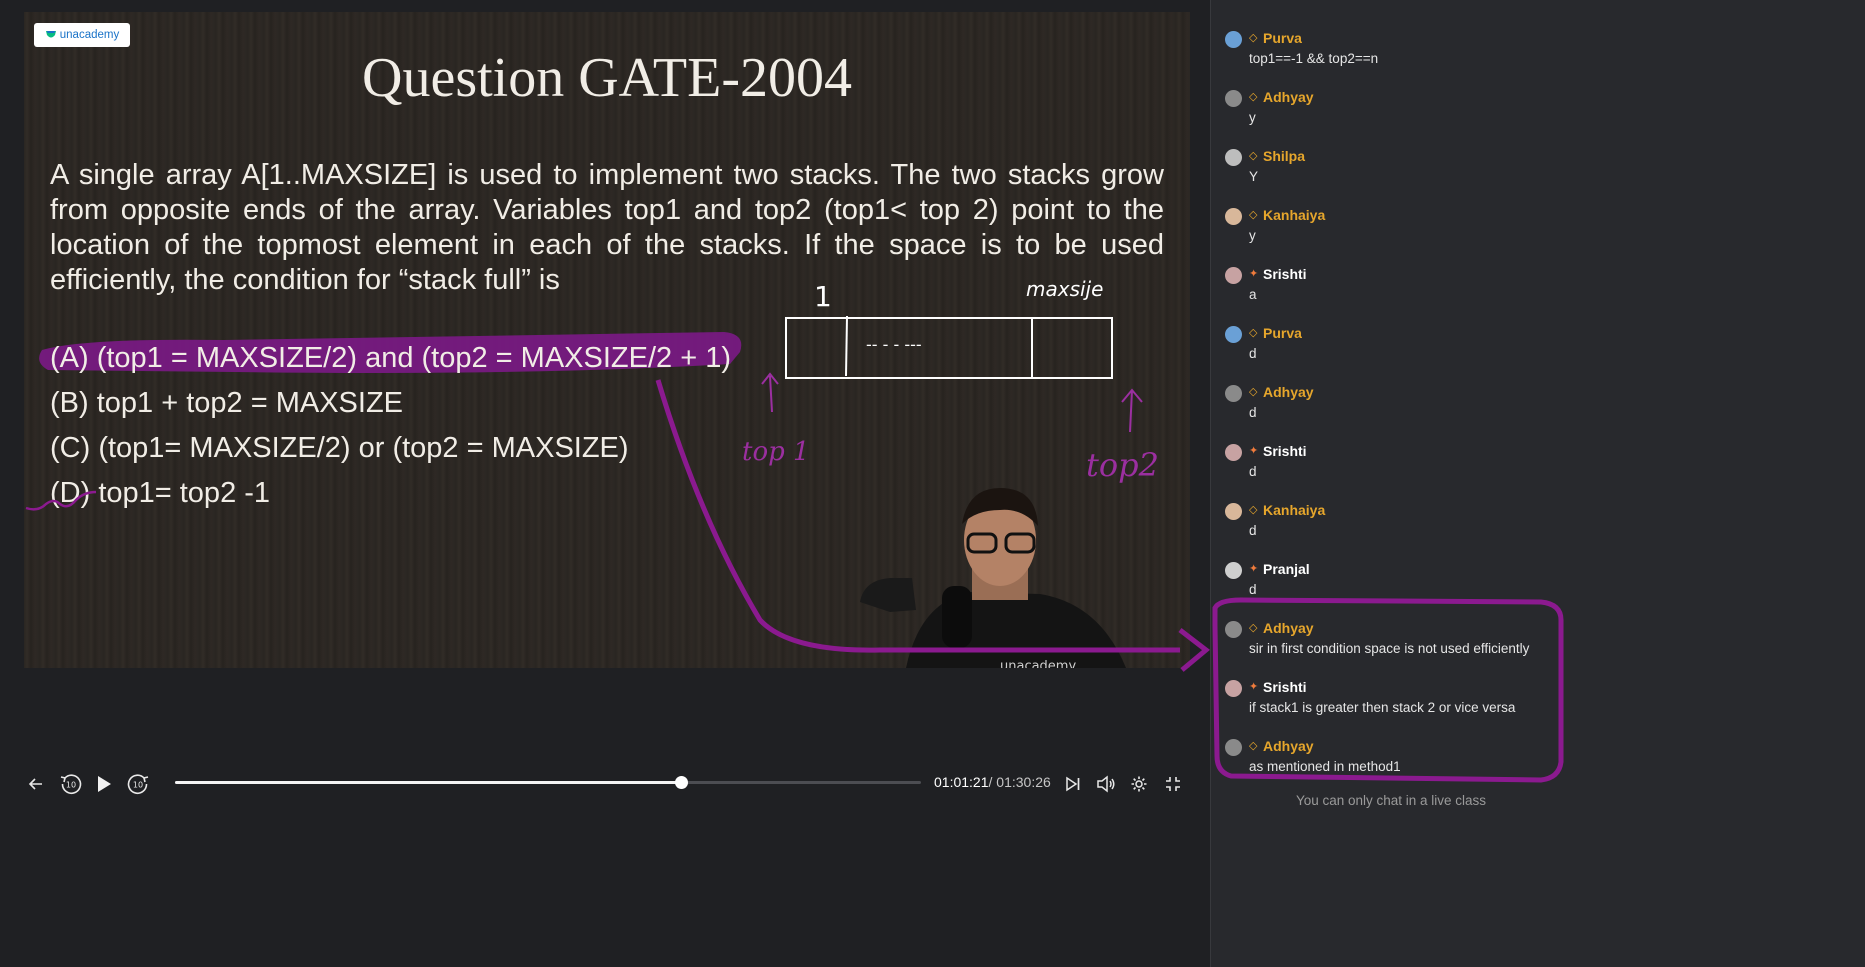  Describe the element at coordinates (428, 782) in the screenshot. I see `progress-fill` at that location.